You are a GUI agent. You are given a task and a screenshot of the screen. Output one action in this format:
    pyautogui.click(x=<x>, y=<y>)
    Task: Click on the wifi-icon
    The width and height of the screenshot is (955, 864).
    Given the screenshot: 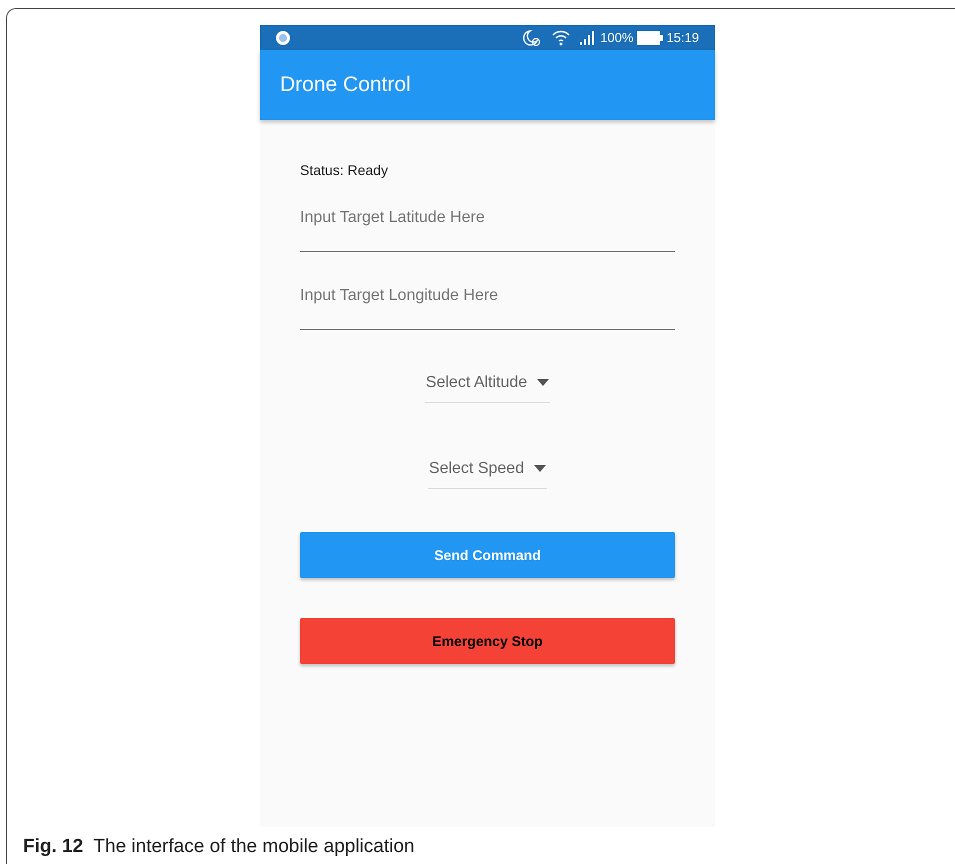 What is the action you would take?
    pyautogui.click(x=561, y=37)
    